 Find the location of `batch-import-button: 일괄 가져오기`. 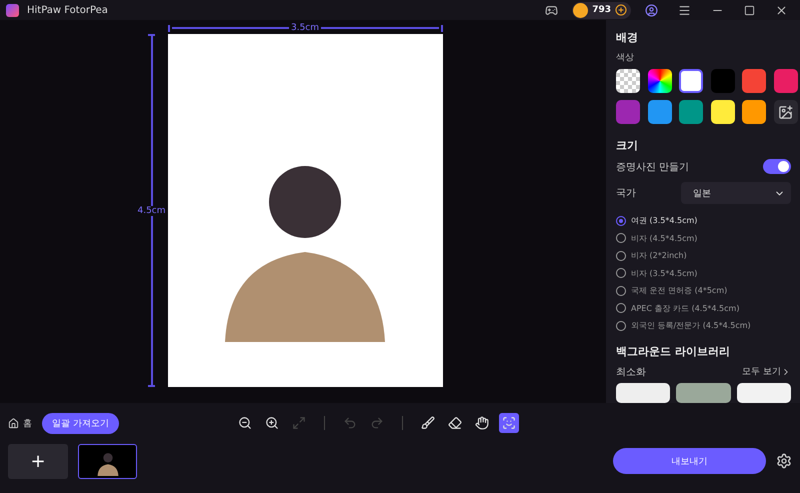

batch-import-button: 일괄 가져오기 is located at coordinates (80, 423).